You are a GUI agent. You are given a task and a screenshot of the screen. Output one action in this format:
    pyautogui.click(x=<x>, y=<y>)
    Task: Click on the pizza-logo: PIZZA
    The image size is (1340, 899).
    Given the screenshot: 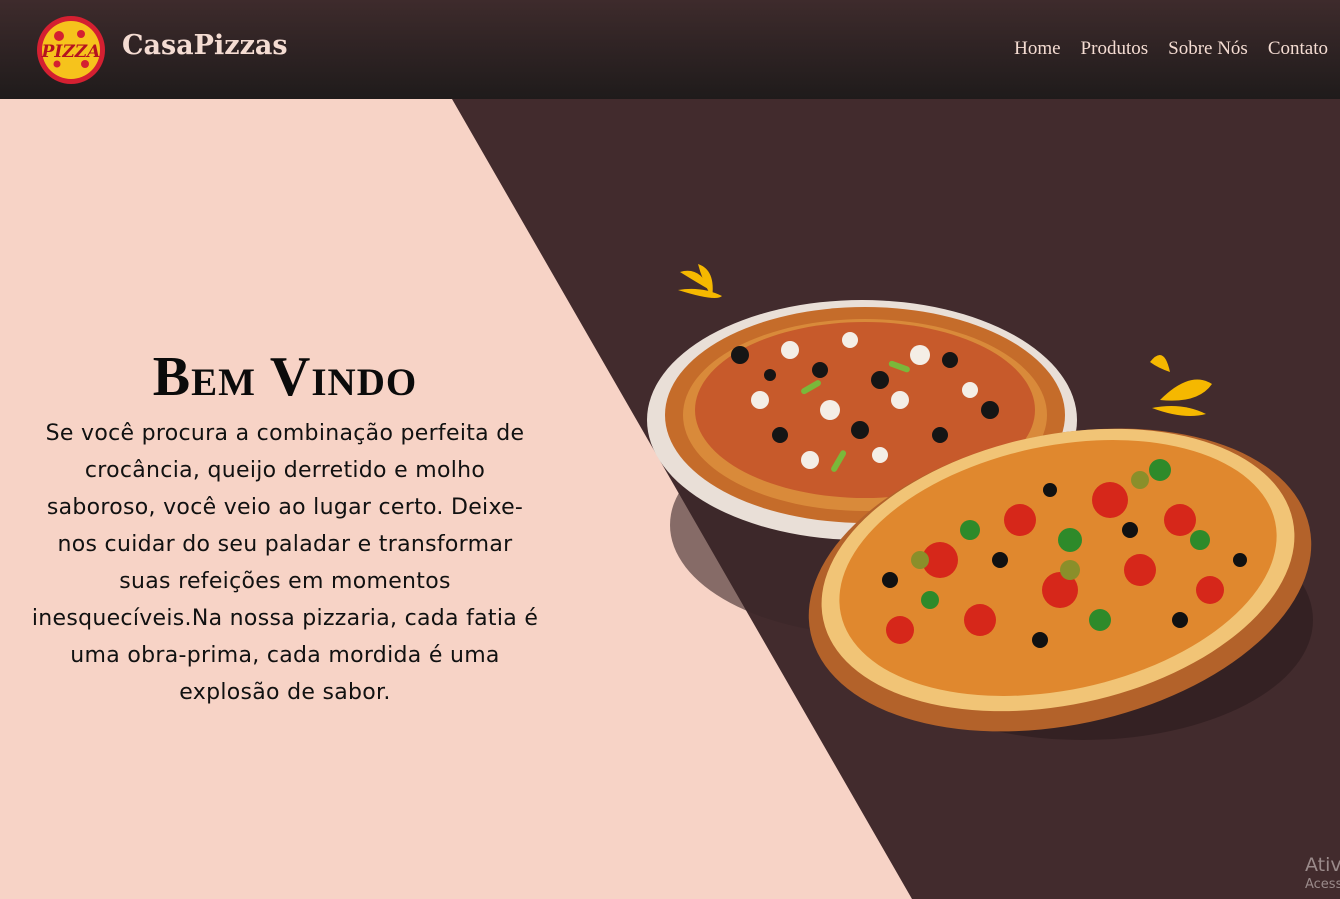 What is the action you would take?
    pyautogui.click(x=71, y=50)
    